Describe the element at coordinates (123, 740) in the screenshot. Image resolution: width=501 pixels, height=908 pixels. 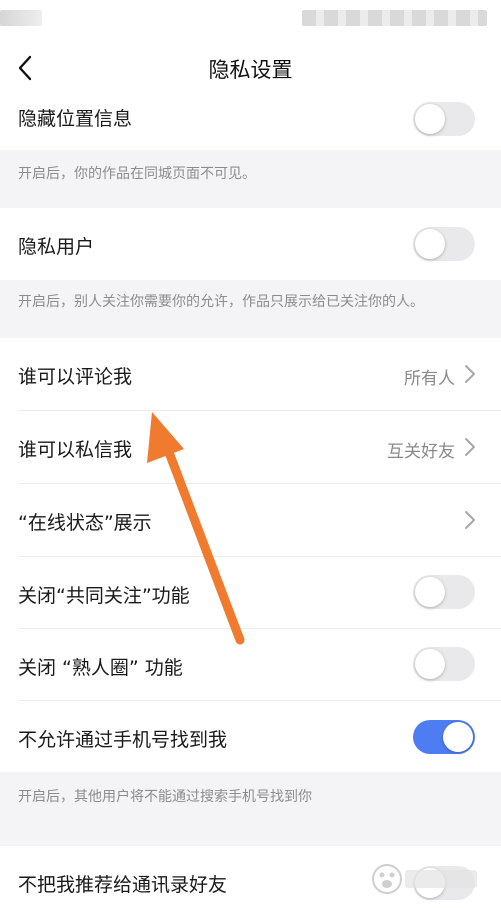
I see `setting-label: 不允许通过手机号找到我` at that location.